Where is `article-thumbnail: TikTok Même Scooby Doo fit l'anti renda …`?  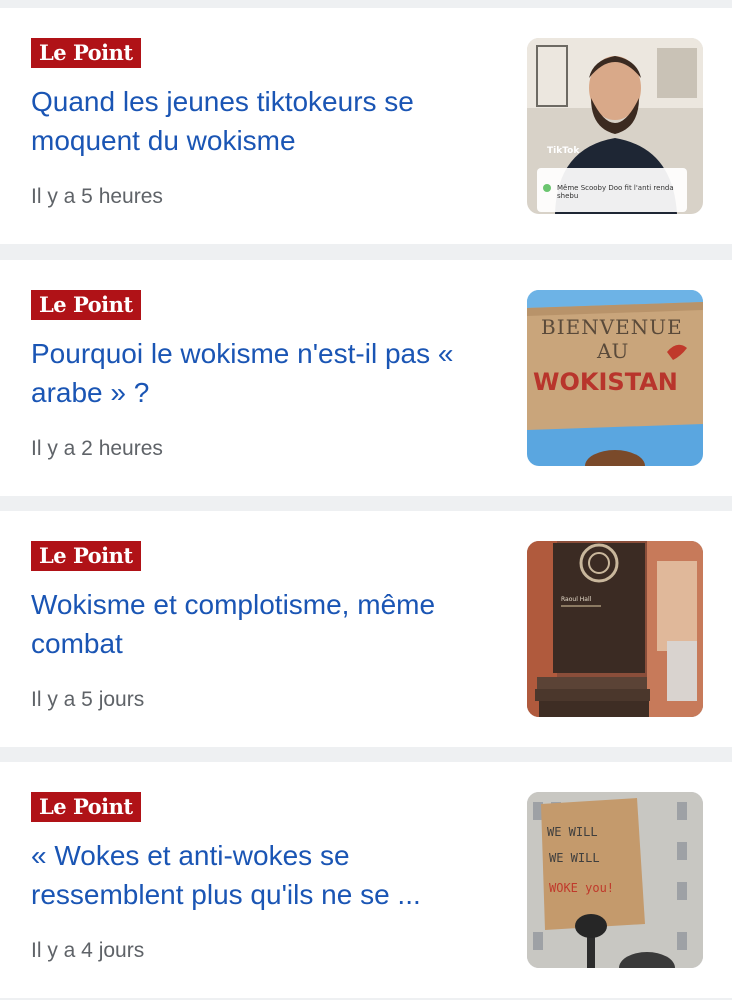 article-thumbnail: TikTok Même Scooby Doo fit l'anti renda … is located at coordinates (615, 126).